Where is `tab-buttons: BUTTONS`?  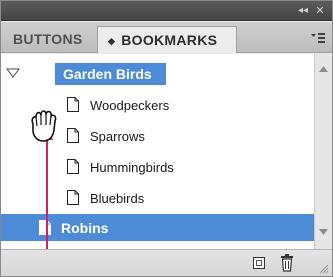 tab-buttons: BUTTONS is located at coordinates (53, 39).